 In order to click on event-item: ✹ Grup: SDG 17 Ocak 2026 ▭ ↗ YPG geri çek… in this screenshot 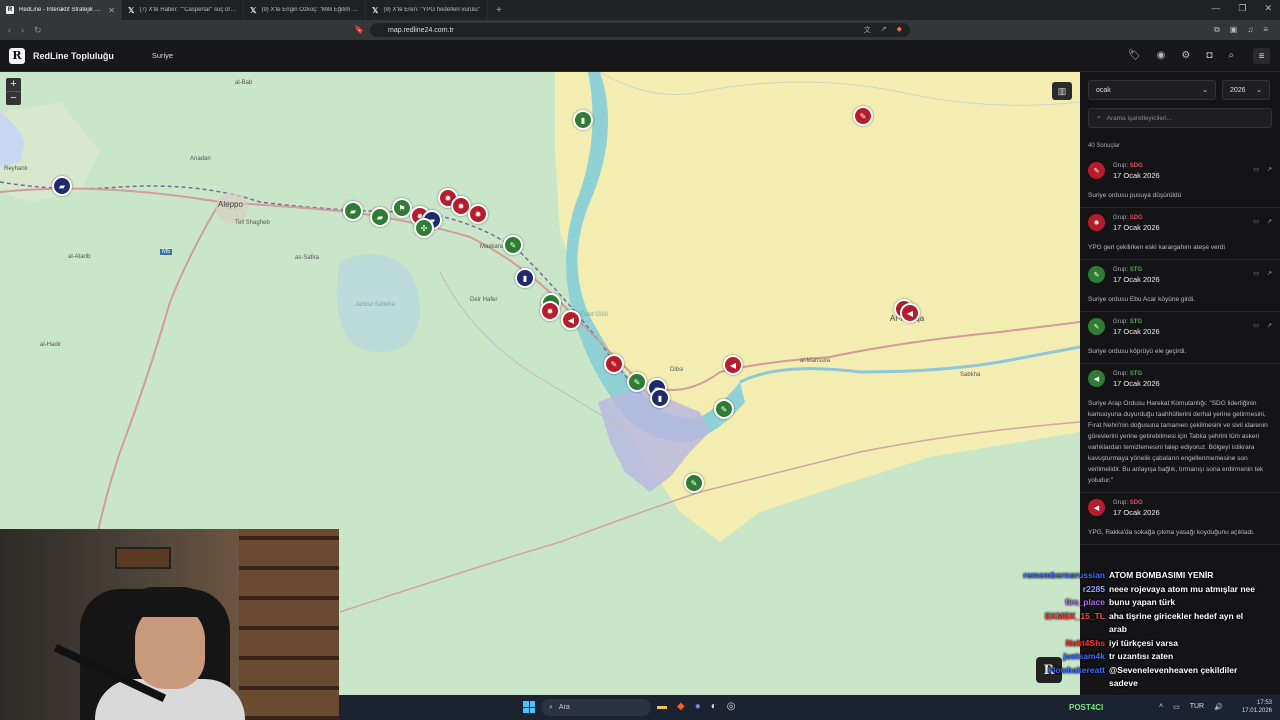, I will do `click(1180, 234)`.